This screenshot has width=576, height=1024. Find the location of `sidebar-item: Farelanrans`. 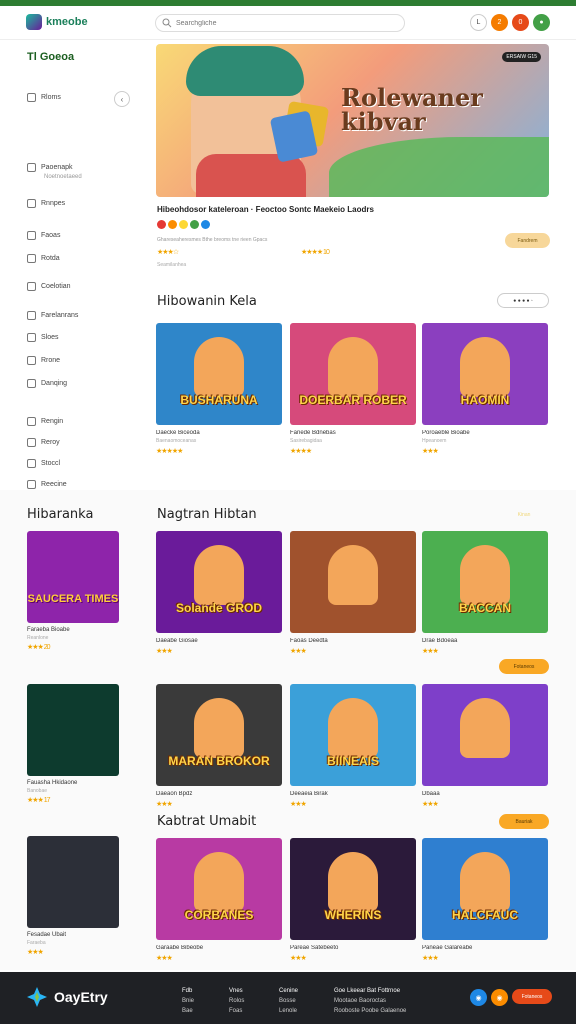

sidebar-item: Farelanrans is located at coordinates (52, 315).